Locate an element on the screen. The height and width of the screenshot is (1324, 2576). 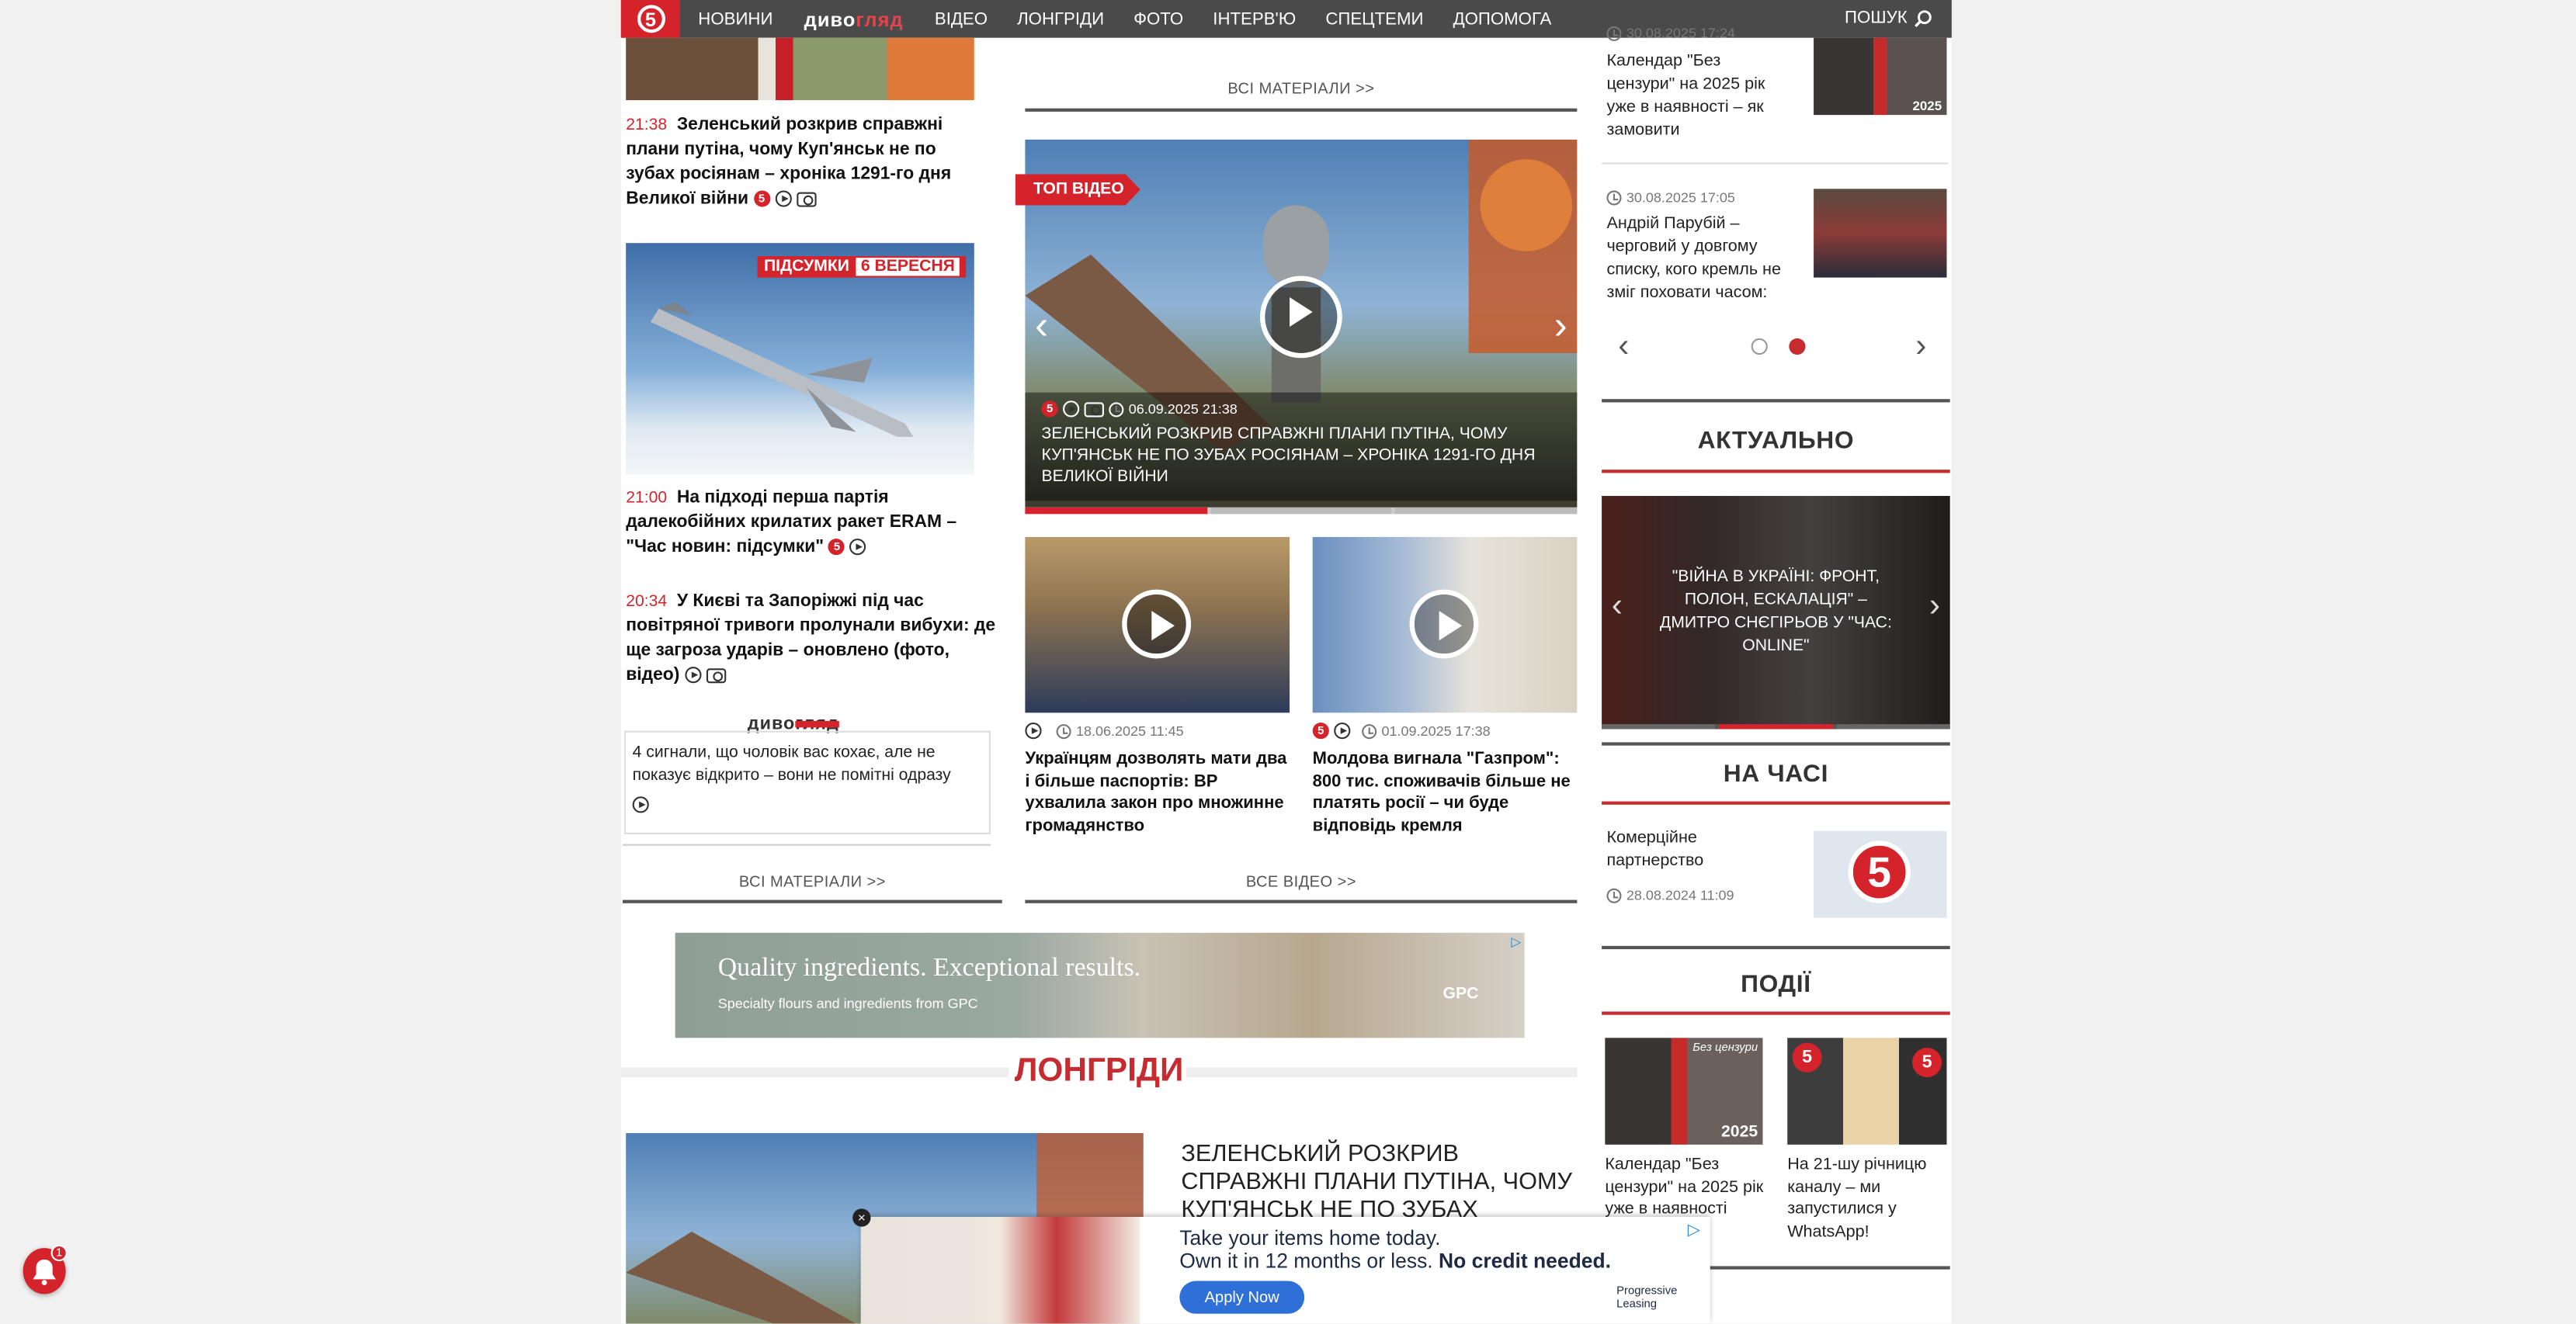
channel5-logo: 5 is located at coordinates (1879, 871).